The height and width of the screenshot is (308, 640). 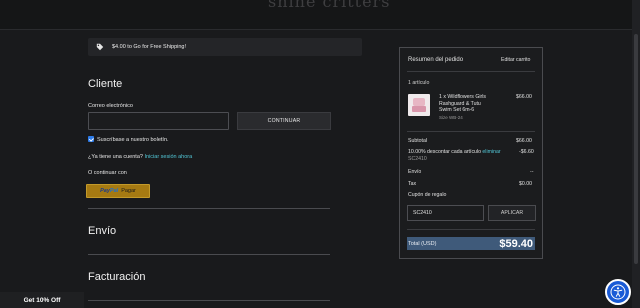 What do you see at coordinates (316, 15) in the screenshot?
I see `top-header: shine critters` at bounding box center [316, 15].